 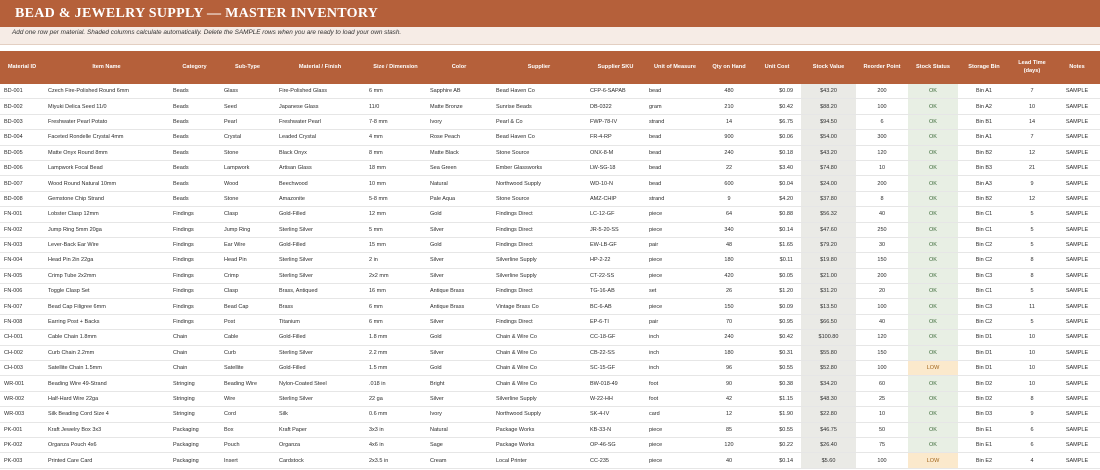 What do you see at coordinates (22, 414) in the screenshot?
I see `cell-material-id: WR-003` at bounding box center [22, 414].